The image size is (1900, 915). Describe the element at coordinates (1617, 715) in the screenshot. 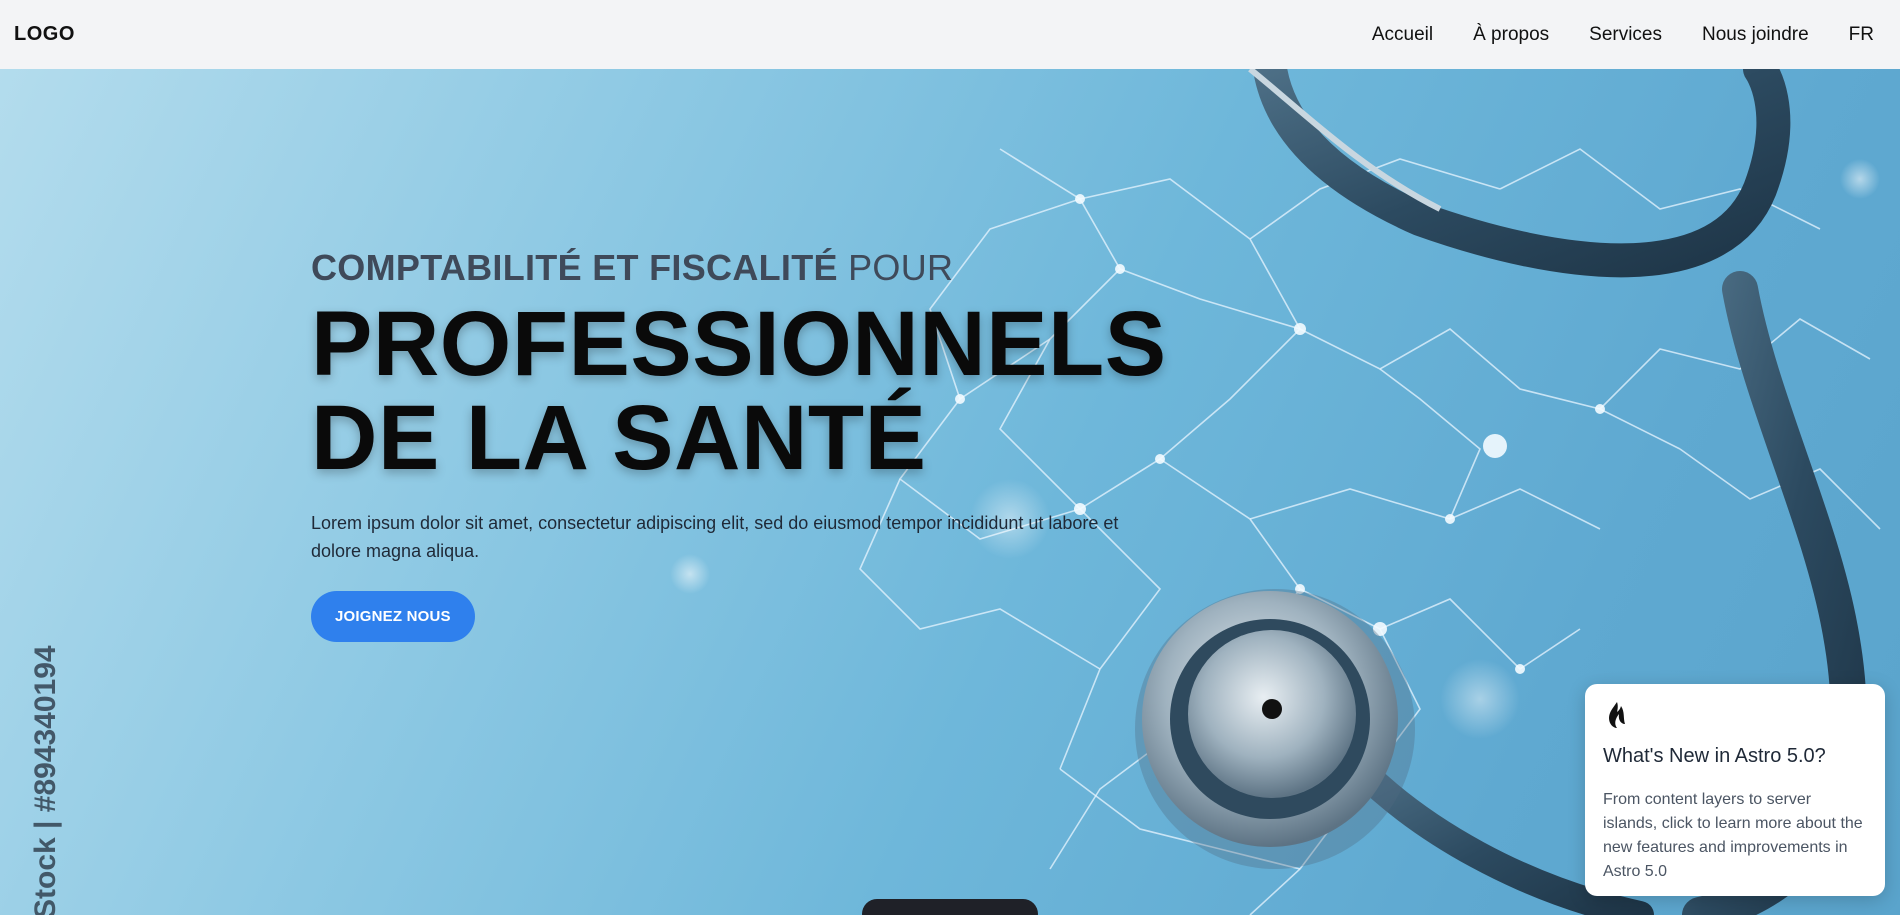

I see `astro-flame-icon` at that location.